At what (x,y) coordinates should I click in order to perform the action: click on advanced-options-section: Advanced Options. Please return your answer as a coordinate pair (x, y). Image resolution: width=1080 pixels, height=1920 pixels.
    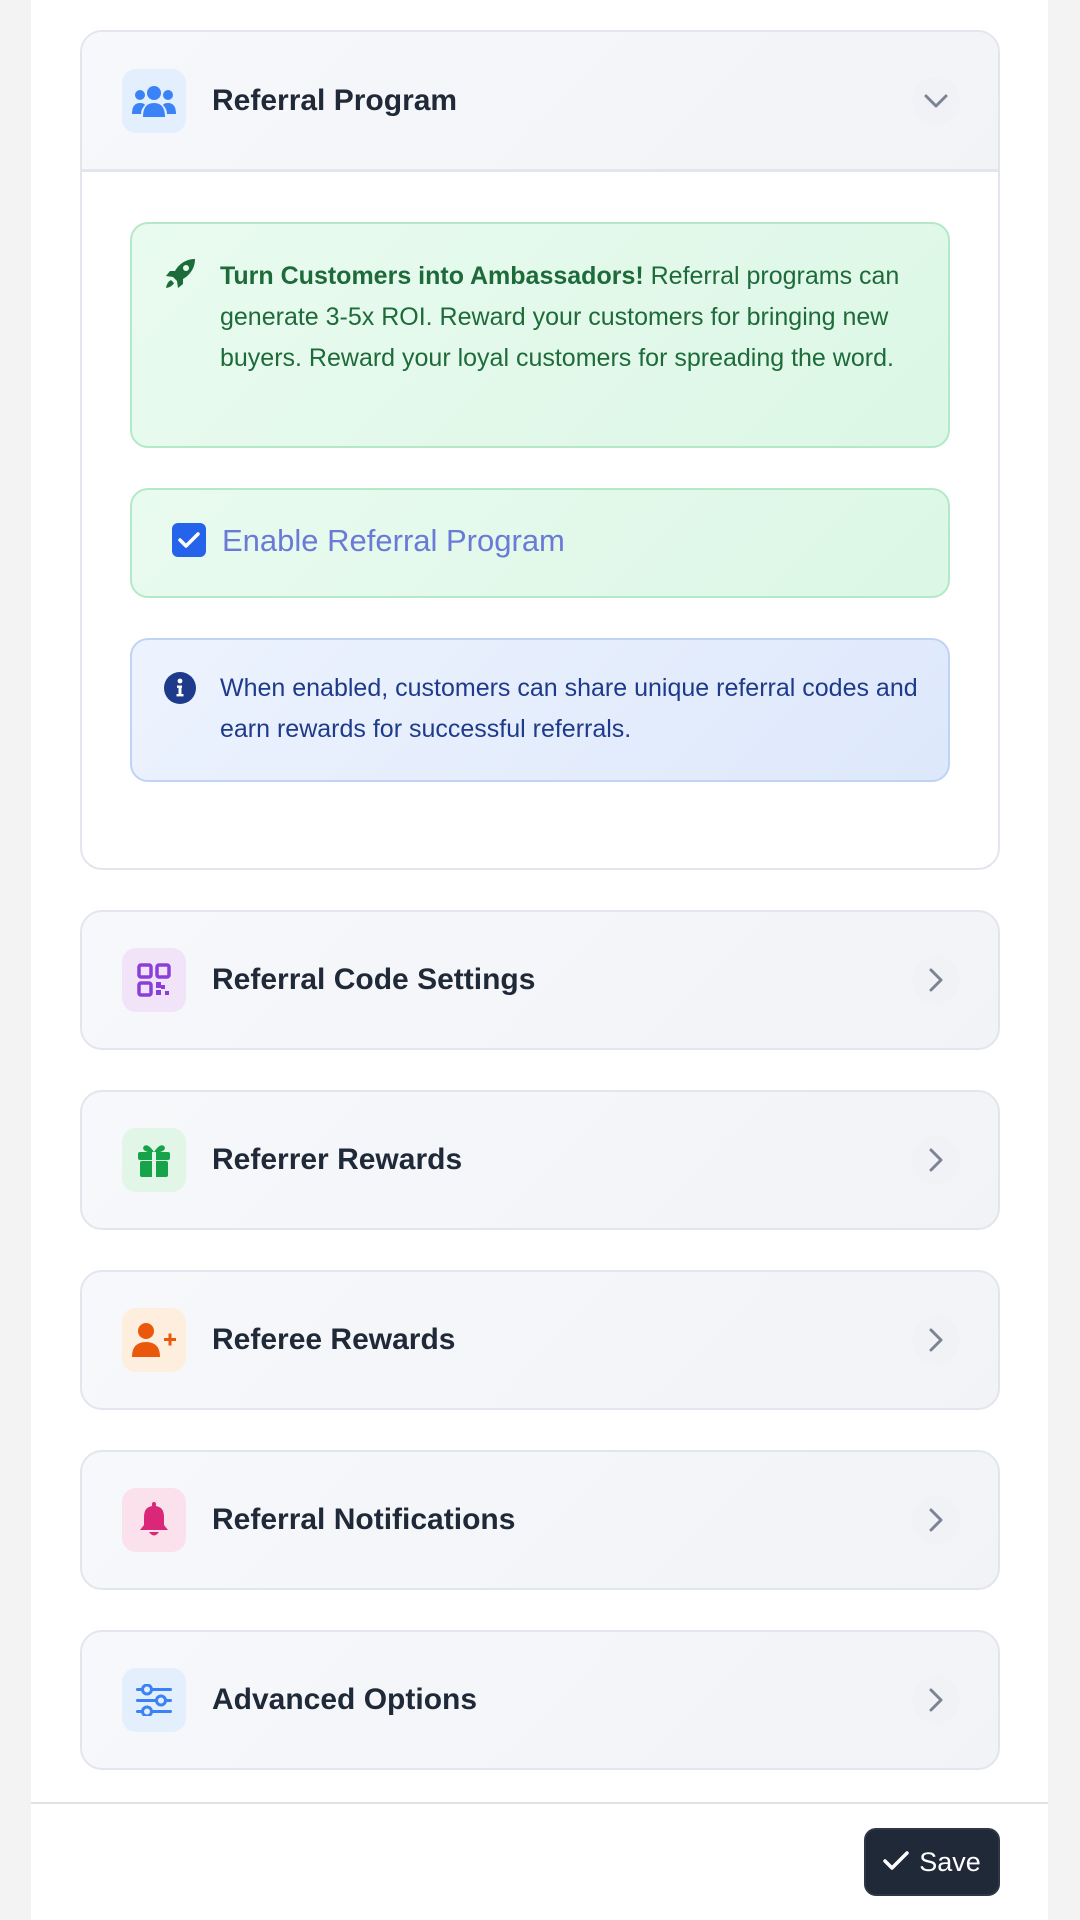
    Looking at the image, I should click on (540, 1700).